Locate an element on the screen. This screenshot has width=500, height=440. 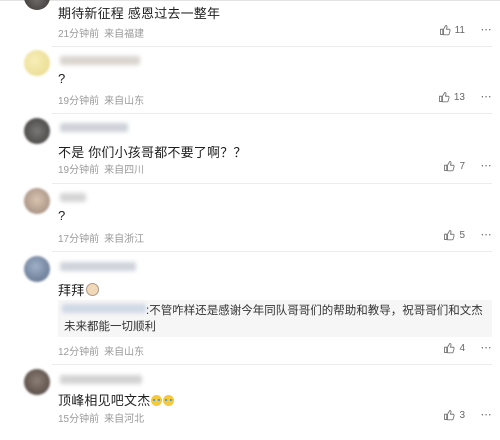
like-button: 11 is located at coordinates (452, 30).